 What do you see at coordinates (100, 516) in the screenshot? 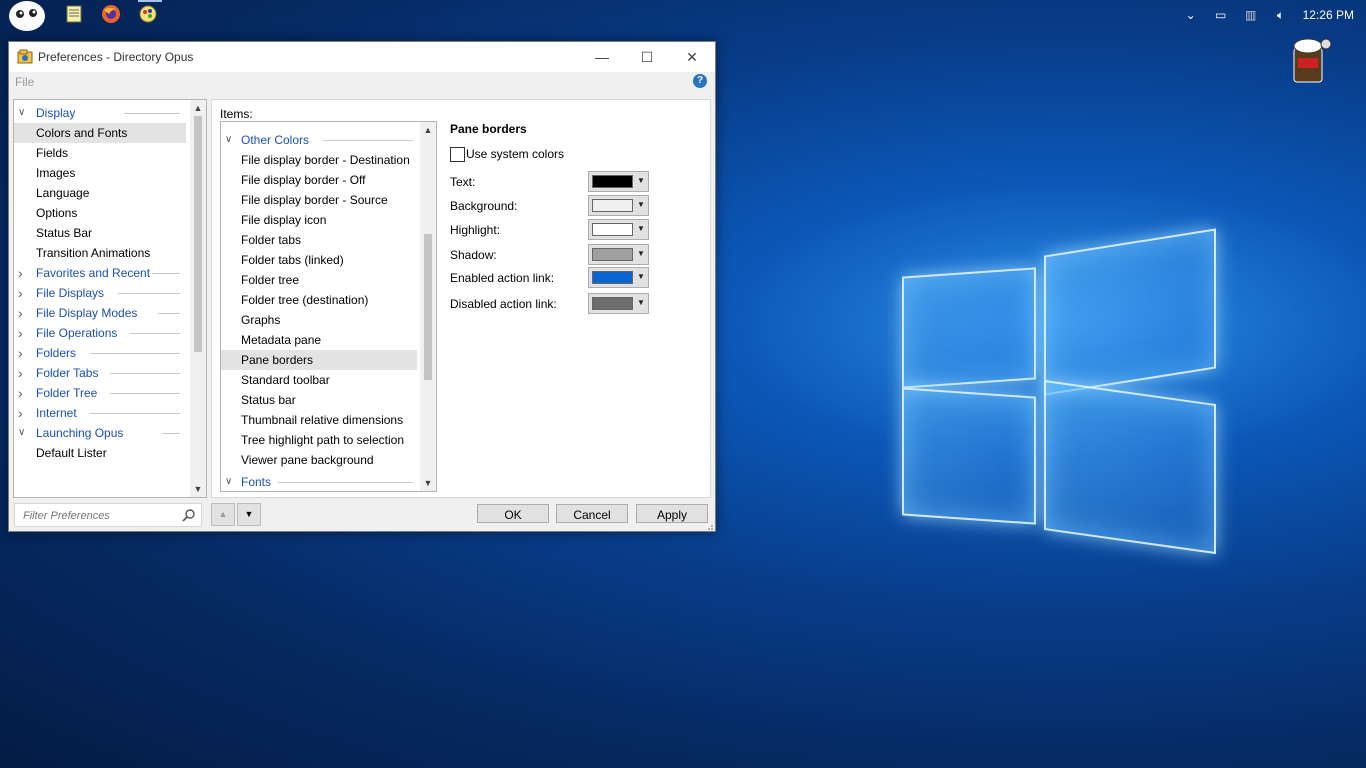
I see `filter-input` at bounding box center [100, 516].